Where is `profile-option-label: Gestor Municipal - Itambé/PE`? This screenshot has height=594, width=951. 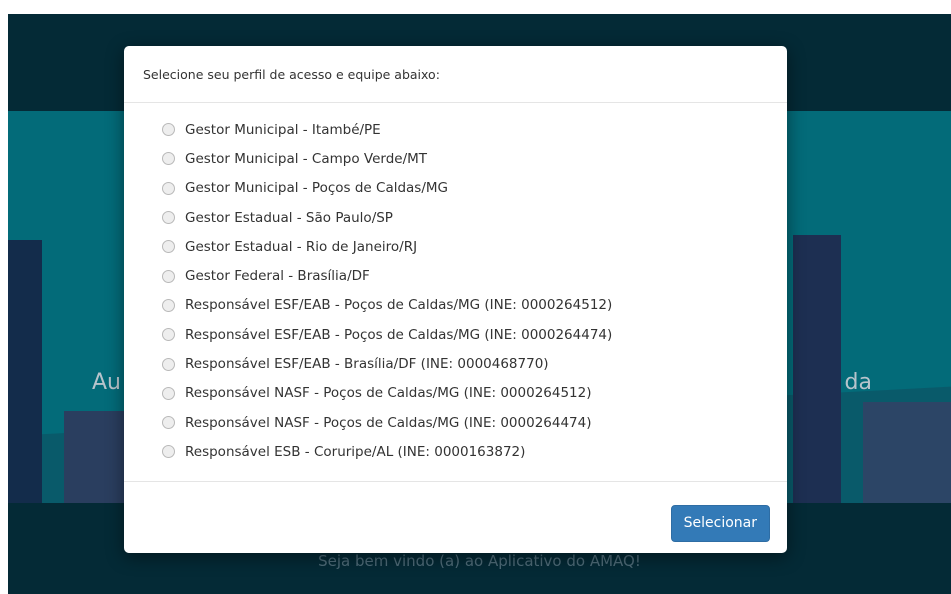
profile-option-label: Gestor Municipal - Itambé/PE is located at coordinates (283, 129).